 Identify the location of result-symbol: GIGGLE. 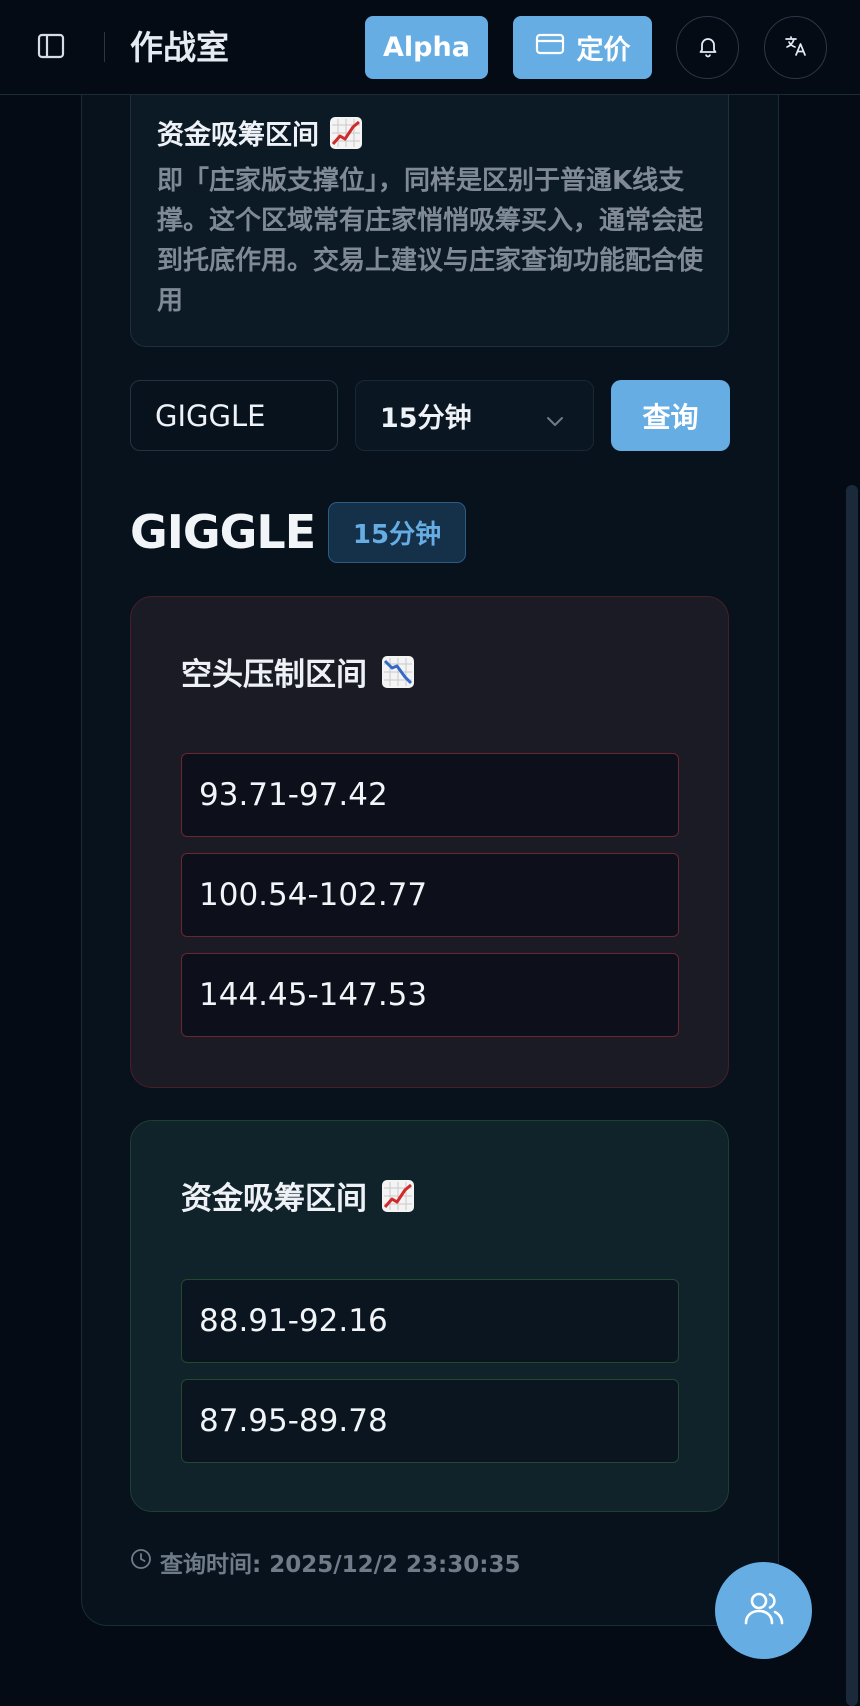
(223, 532).